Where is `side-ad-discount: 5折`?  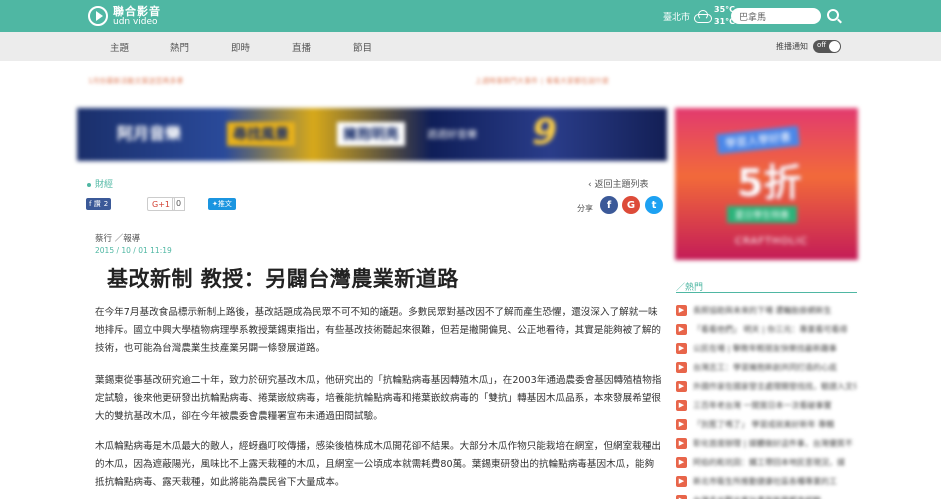 side-ad-discount: 5折 is located at coordinates (769, 183).